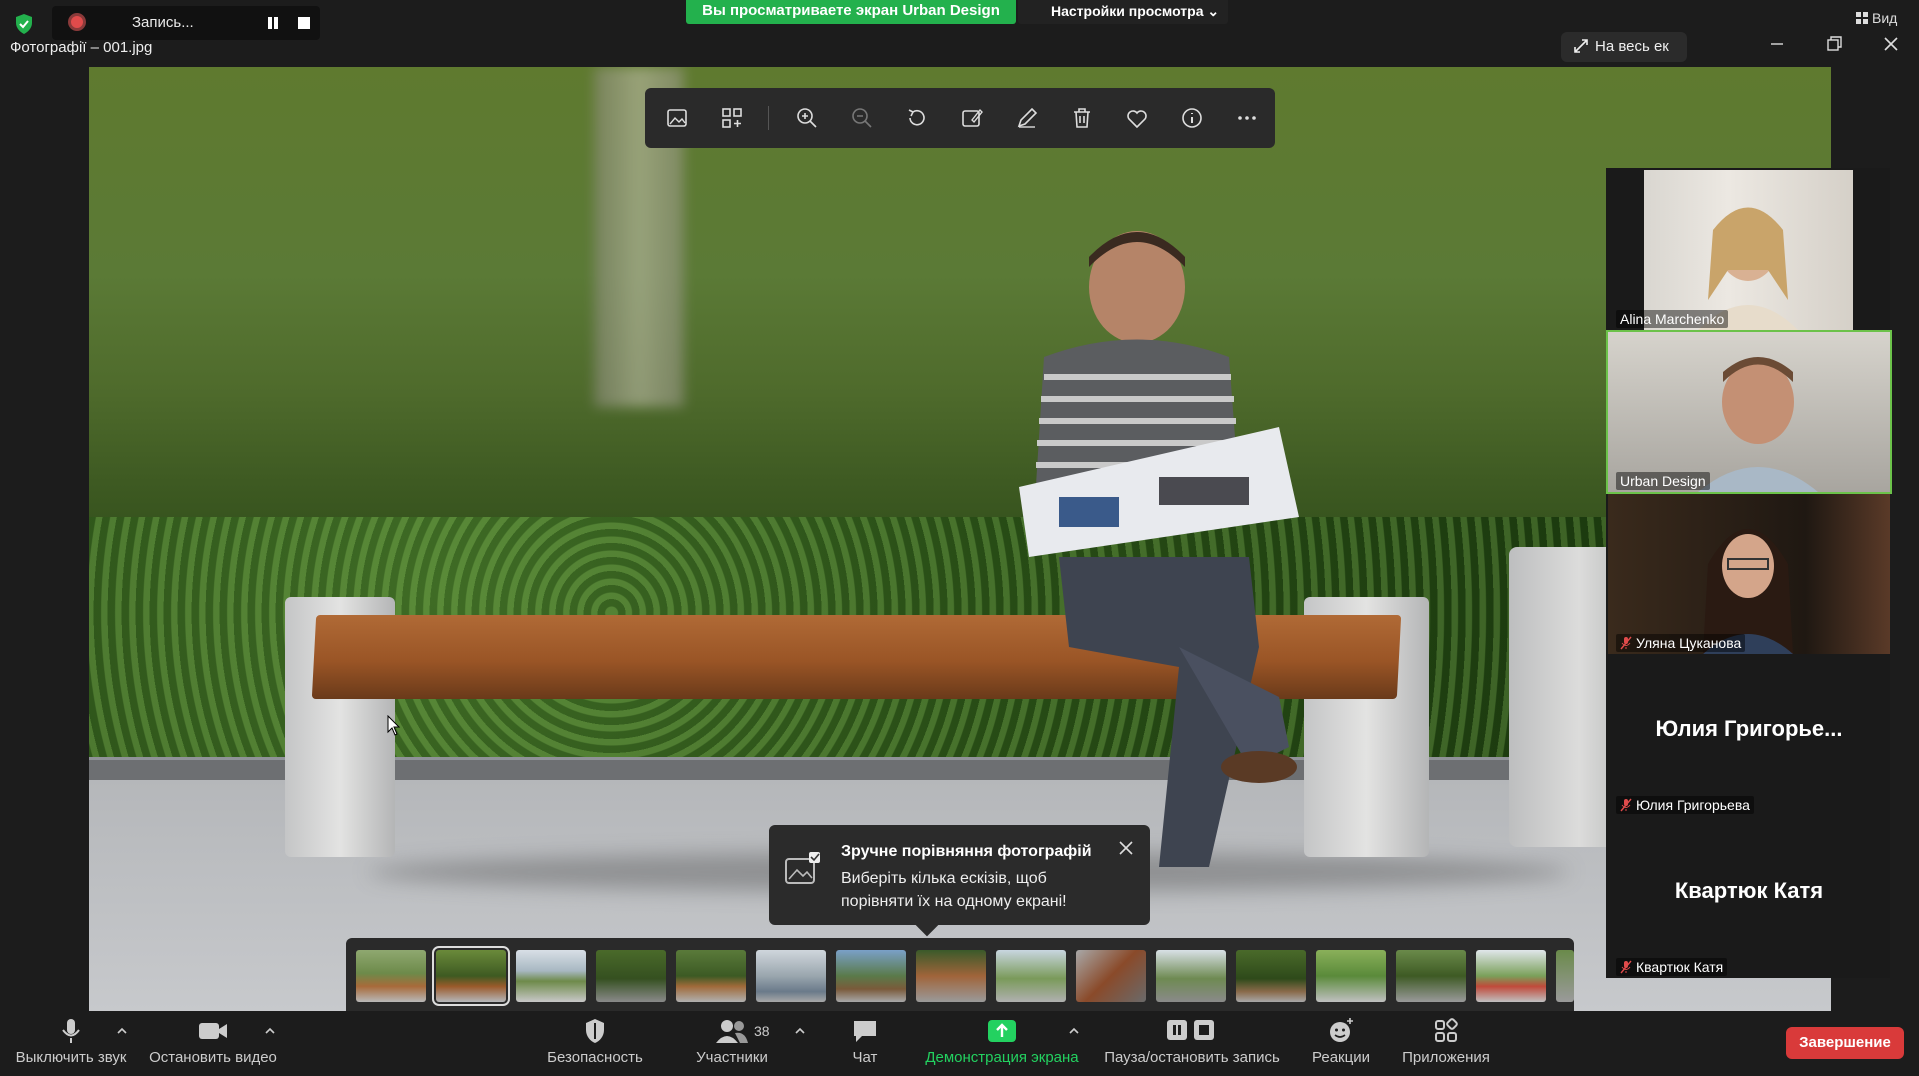 The width and height of the screenshot is (1919, 1076). Describe the element at coordinates (802, 868) in the screenshot. I see `compare-photos-icon` at that location.